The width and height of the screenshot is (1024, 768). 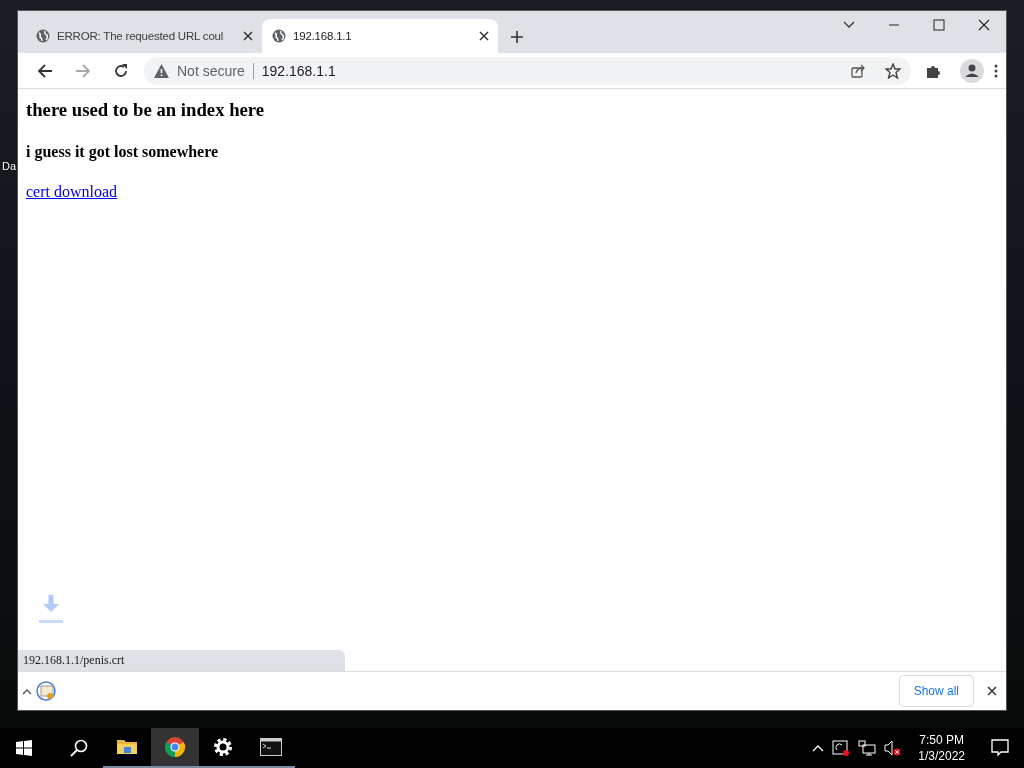 I want to click on chevron-up-icon, so click(x=27, y=691).